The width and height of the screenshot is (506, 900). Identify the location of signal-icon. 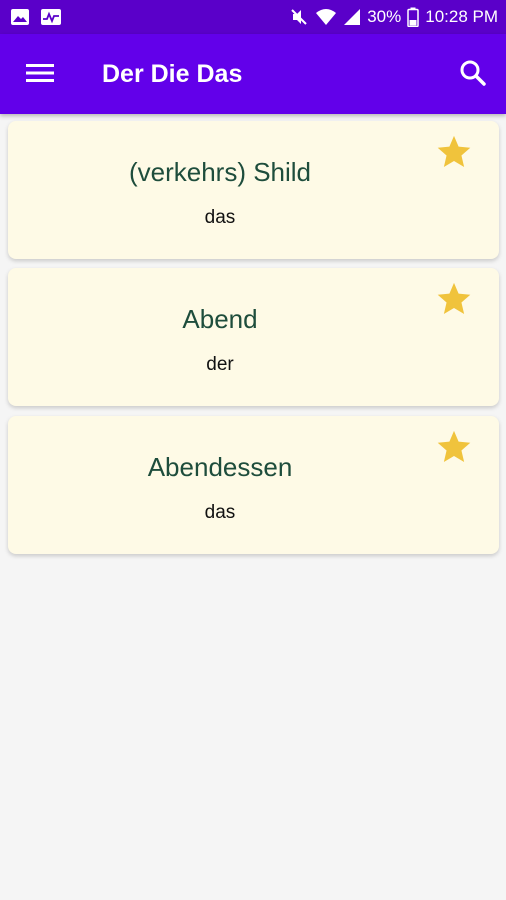
(352, 17).